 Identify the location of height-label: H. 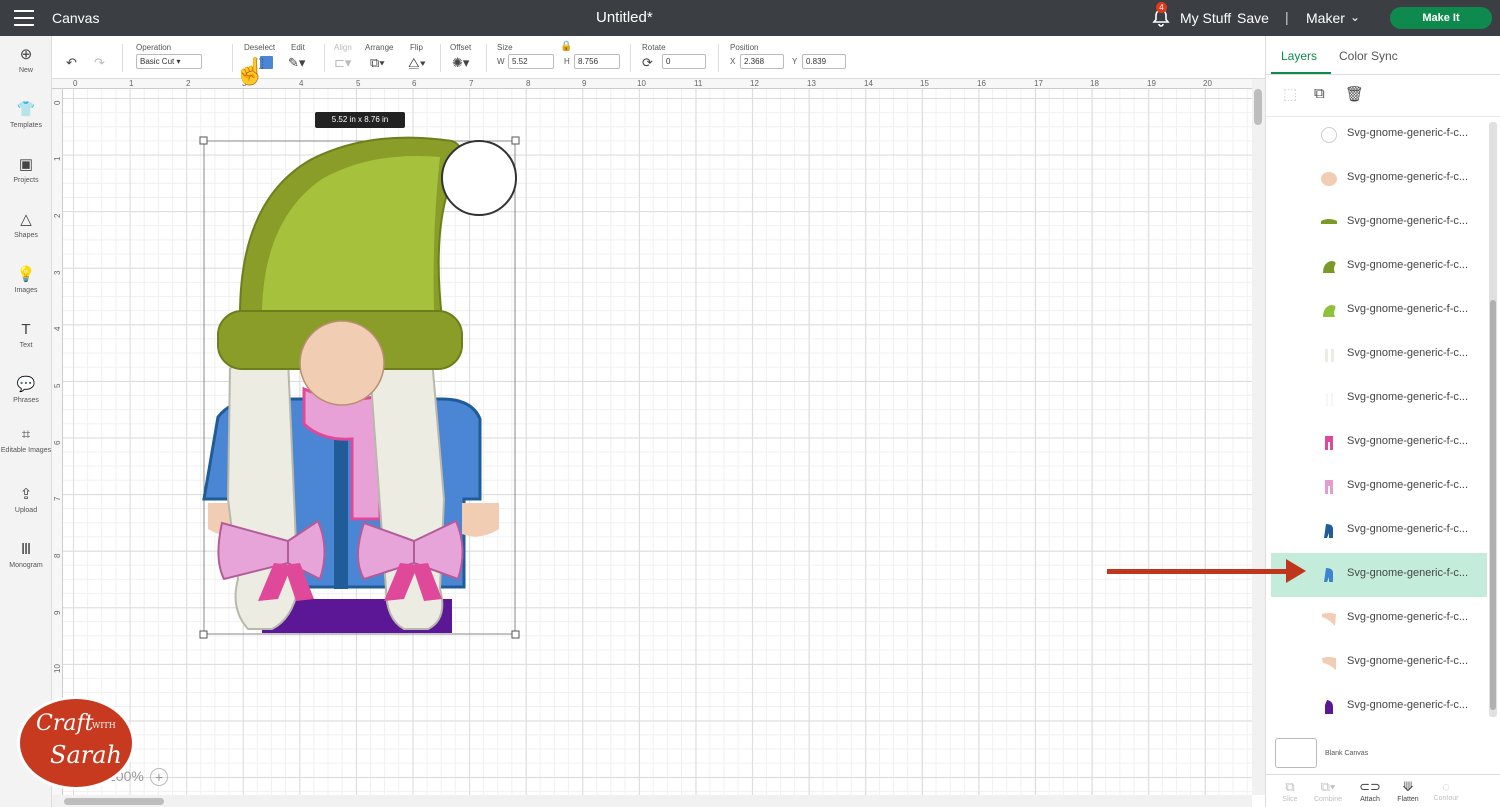
(567, 61).